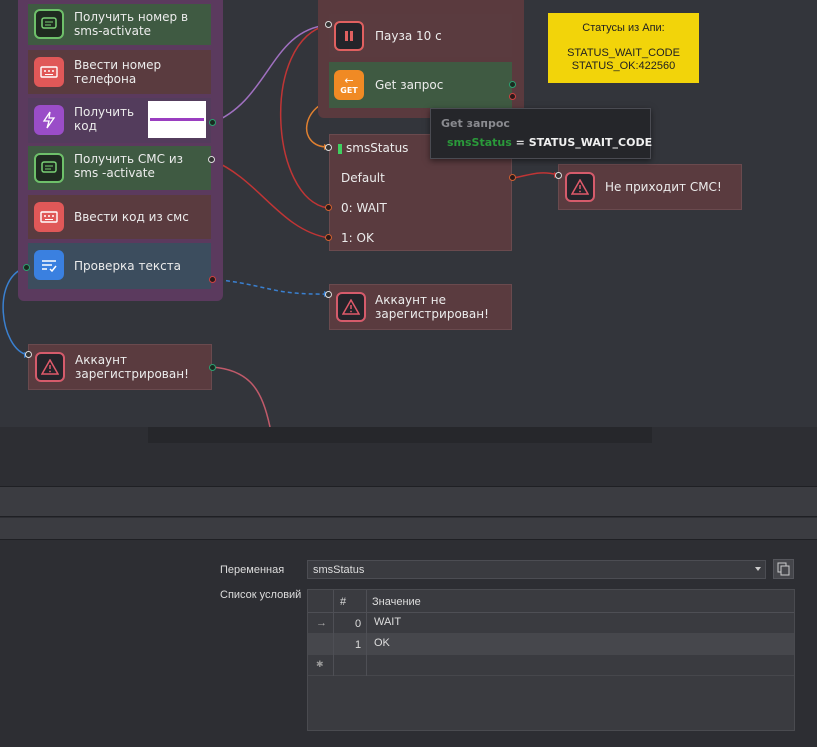 The image size is (817, 747). What do you see at coordinates (551, 644) in the screenshot?
I see `table-row: 1 OK` at bounding box center [551, 644].